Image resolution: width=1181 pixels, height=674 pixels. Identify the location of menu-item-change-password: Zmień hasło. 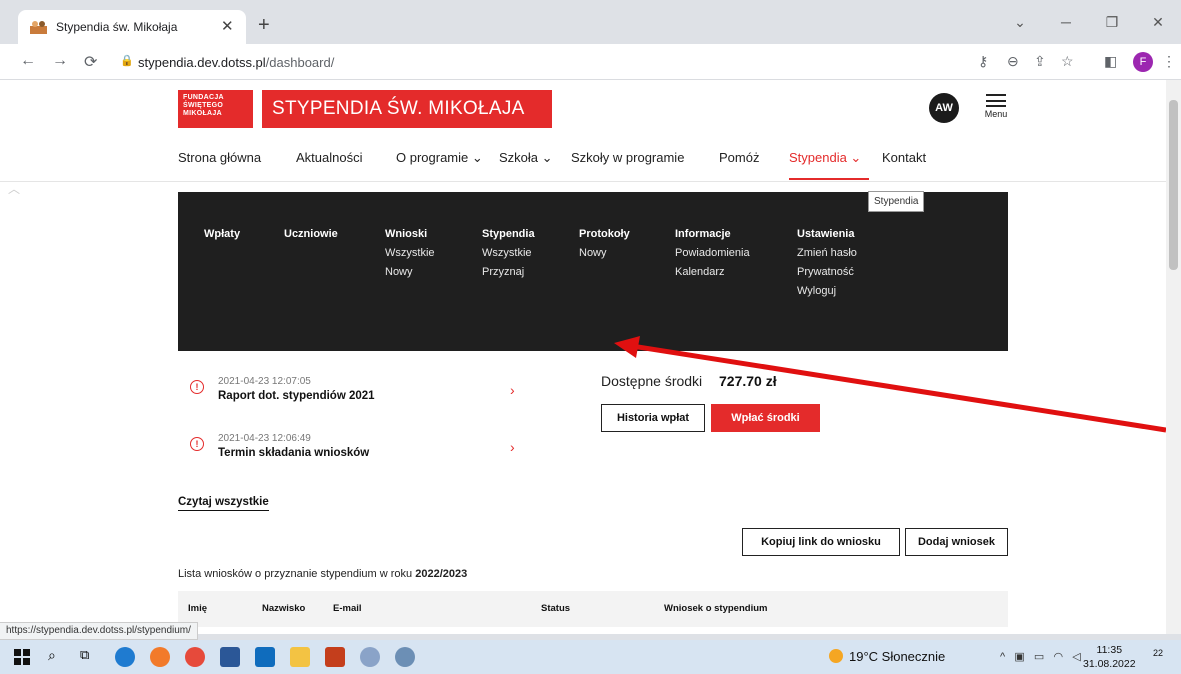
(827, 256).